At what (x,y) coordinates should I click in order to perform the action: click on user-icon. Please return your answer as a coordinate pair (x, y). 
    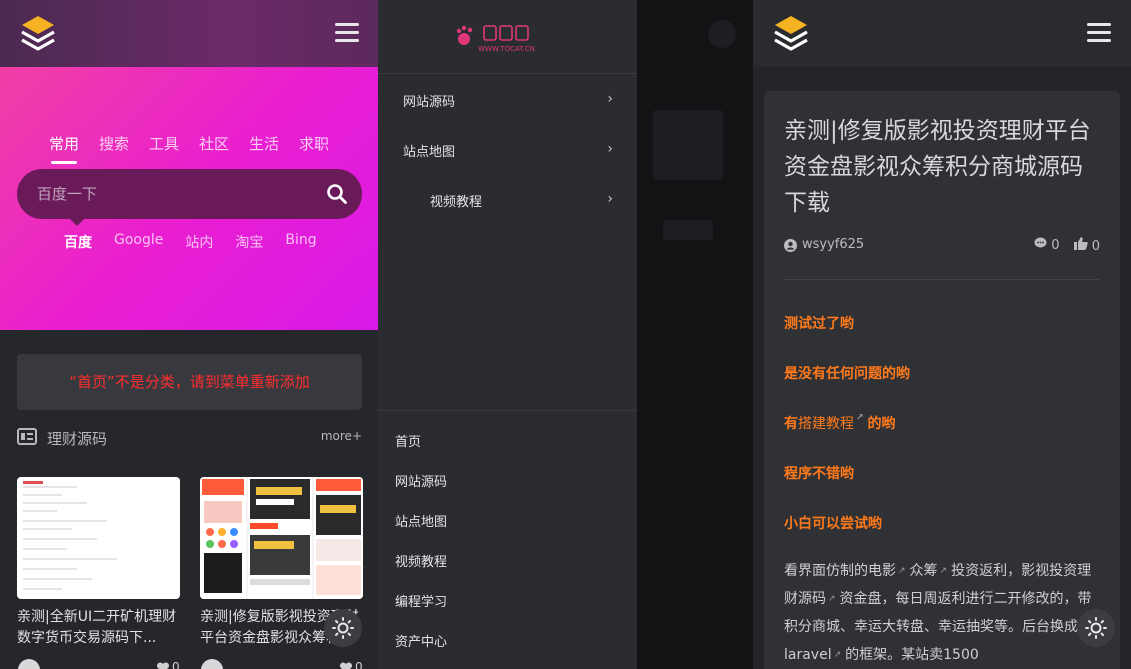
    Looking at the image, I should click on (790, 245).